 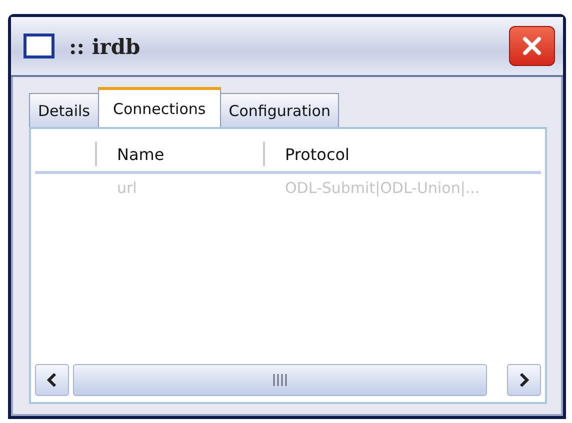 I want to click on tab: Details, so click(x=64, y=110).